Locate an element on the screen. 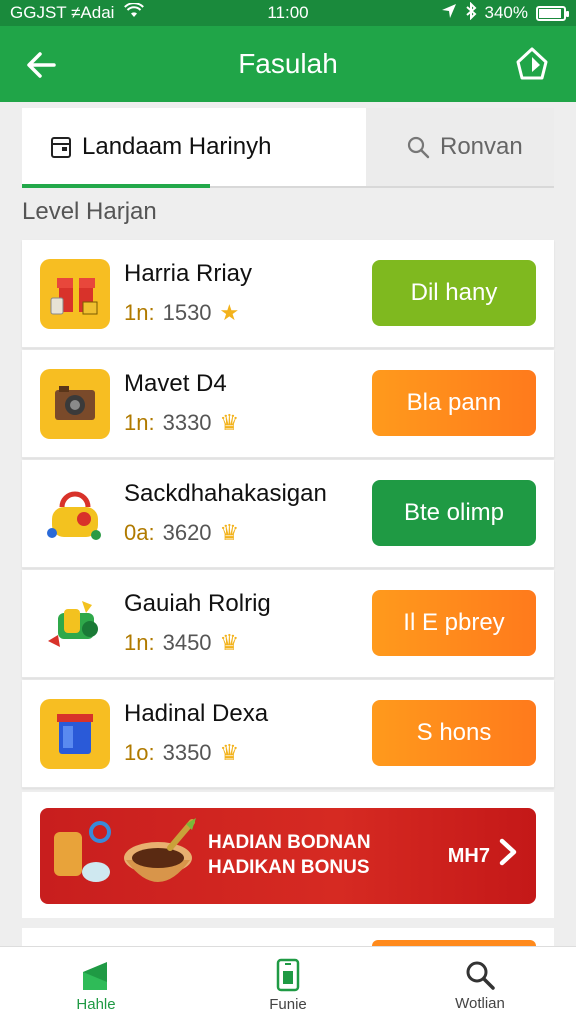  points-value: 3450 is located at coordinates (187, 642).